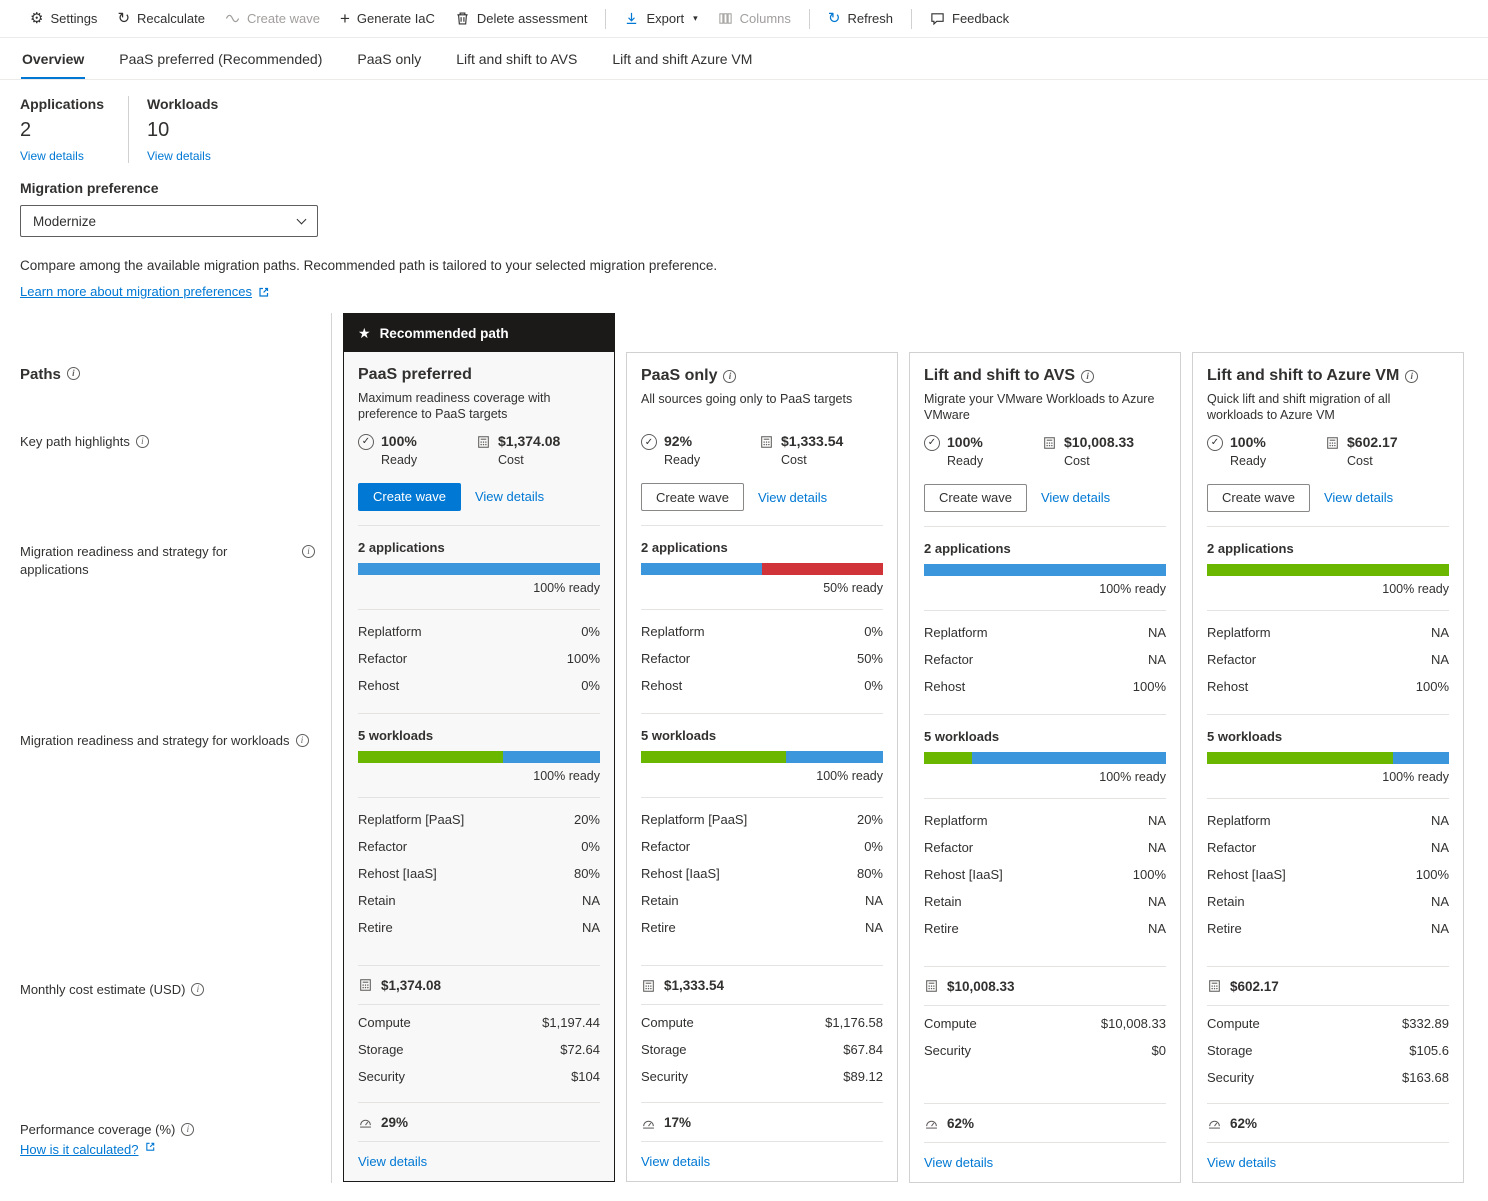 Image resolution: width=1488 pixels, height=1201 pixels. What do you see at coordinates (963, 874) in the screenshot?
I see `strategy-label: Rehost [IaaS]` at bounding box center [963, 874].